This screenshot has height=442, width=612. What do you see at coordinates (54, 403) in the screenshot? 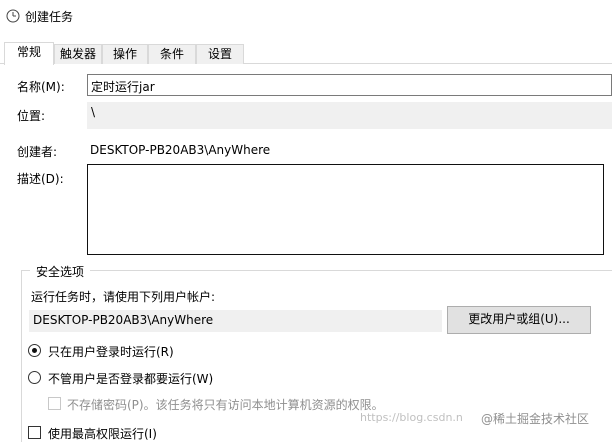
I see `do-not-store-password-checkbox` at bounding box center [54, 403].